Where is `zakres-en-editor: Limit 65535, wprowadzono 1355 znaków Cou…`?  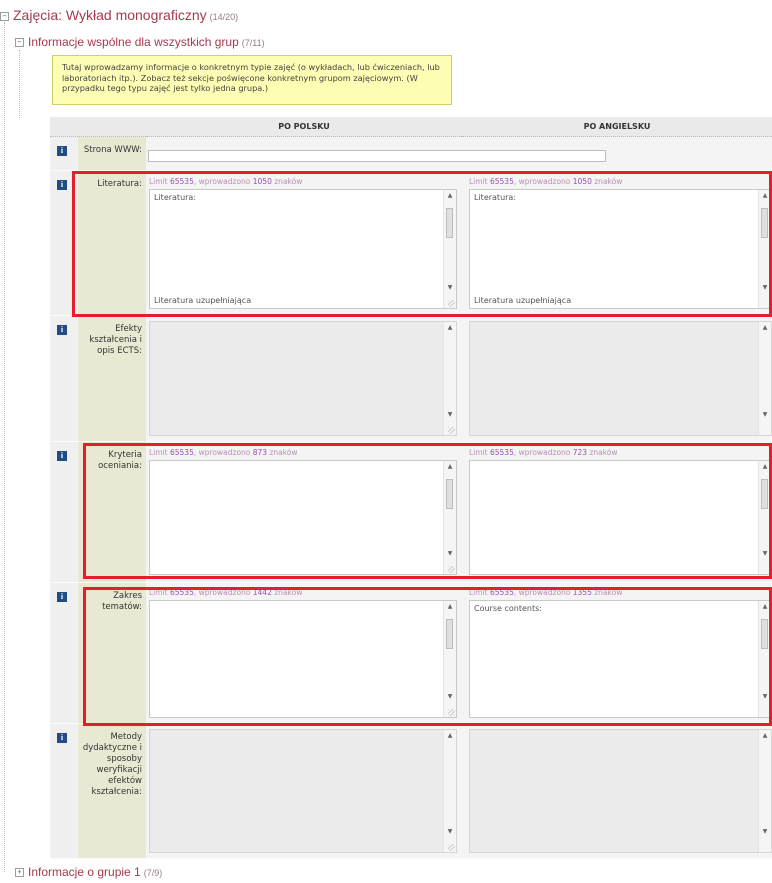 zakres-en-editor: Limit 65535, wprowadzono 1355 znaków Cou… is located at coordinates (620, 653).